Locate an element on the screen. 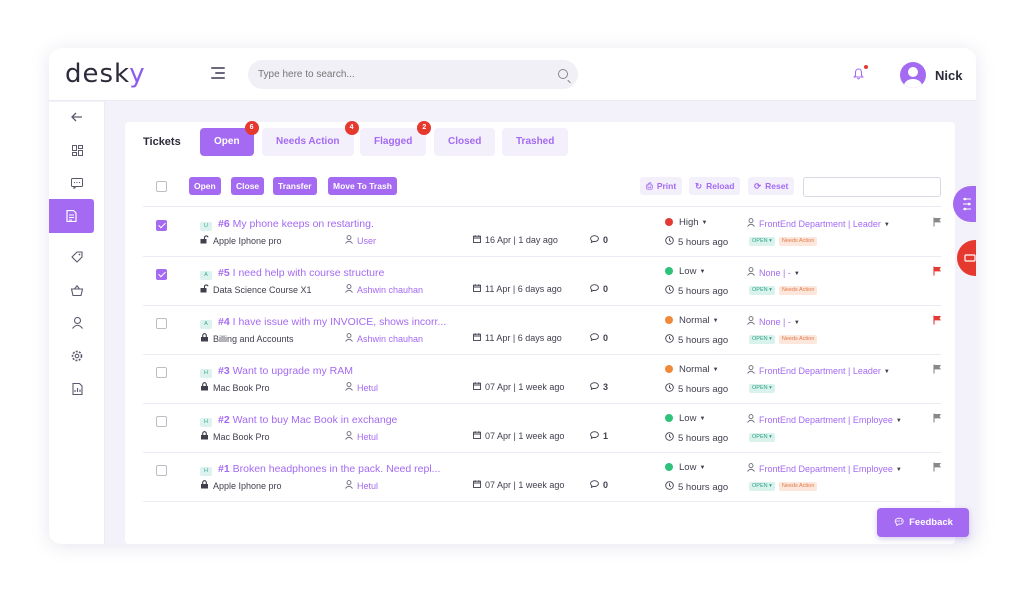  ticket-title: #5 I need help with course structure is located at coordinates (301, 273).